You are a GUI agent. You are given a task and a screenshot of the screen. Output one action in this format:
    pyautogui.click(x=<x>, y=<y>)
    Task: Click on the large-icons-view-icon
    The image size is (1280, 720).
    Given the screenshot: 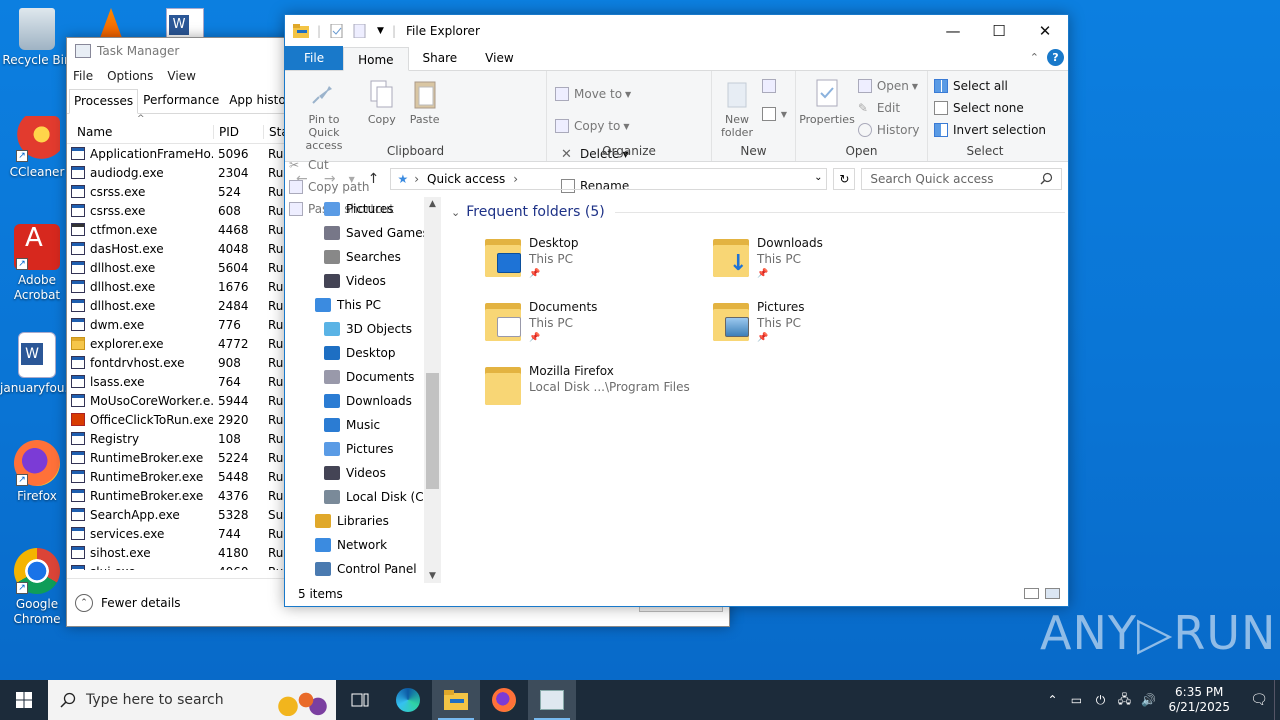 What is the action you would take?
    pyautogui.click(x=1052, y=593)
    